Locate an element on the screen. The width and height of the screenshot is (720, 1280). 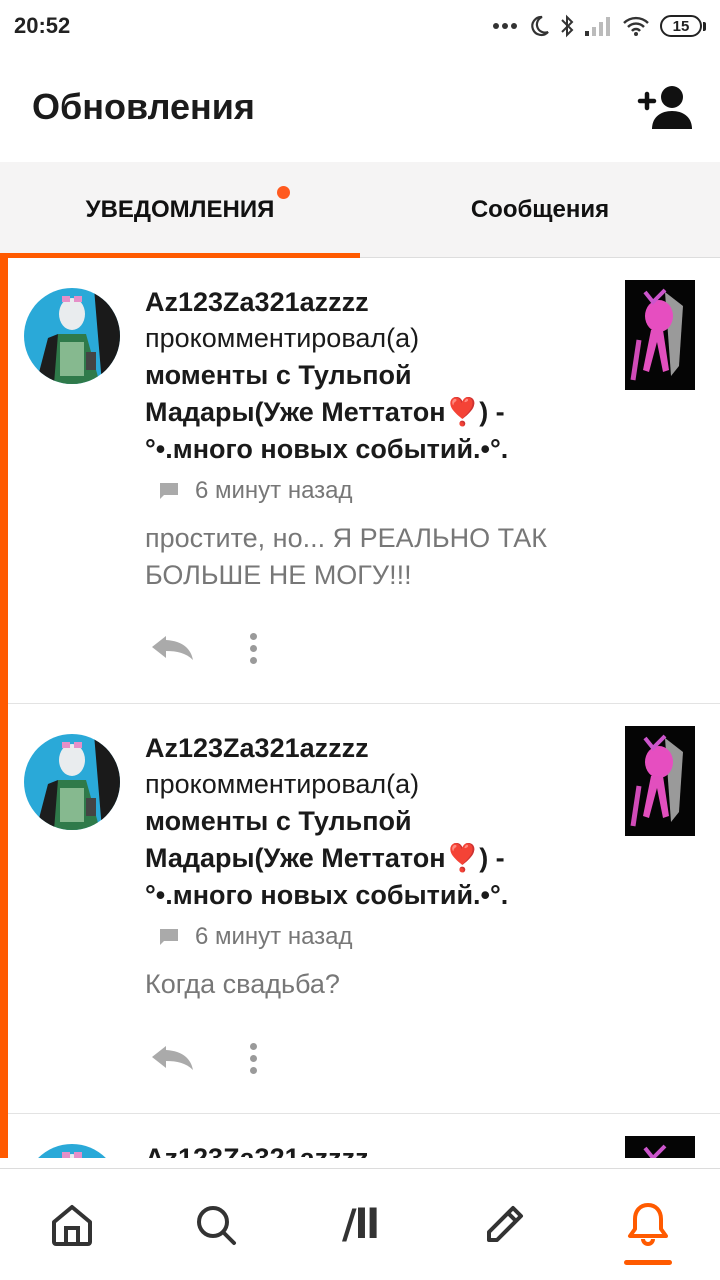
nav-search is located at coordinates (216, 1224).